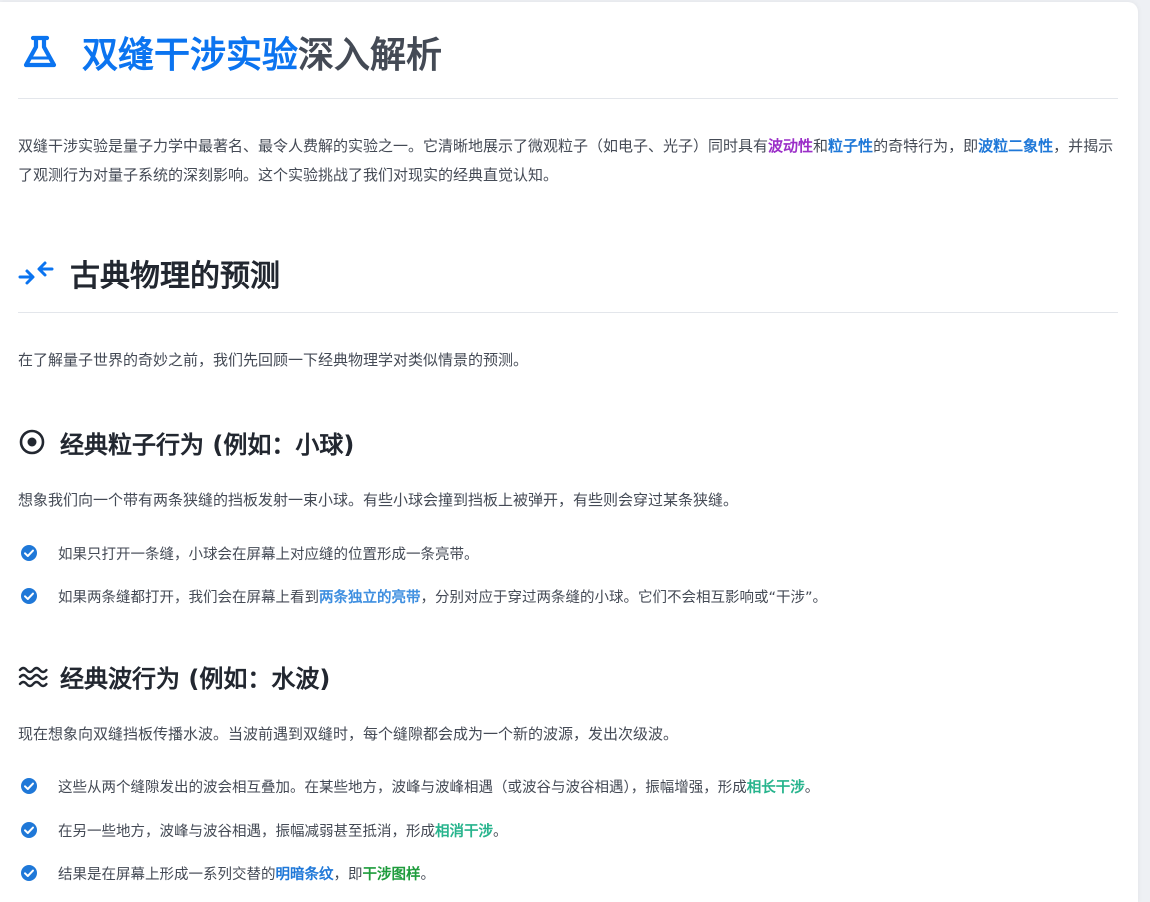 This screenshot has width=1150, height=902. I want to click on particle-nature-highlight: 粒子性, so click(851, 146).